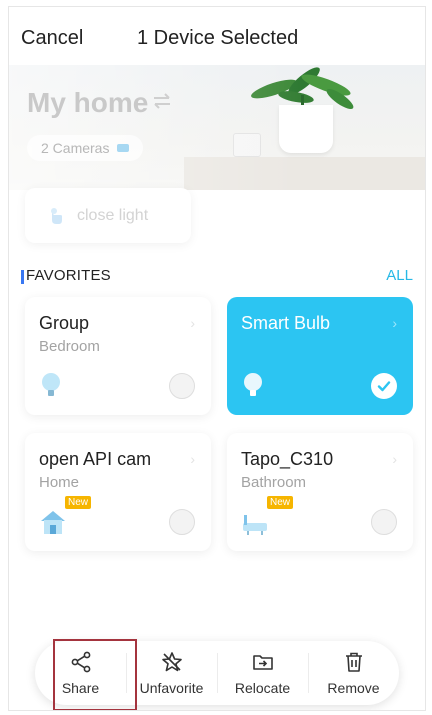 Image resolution: width=432 pixels, height=715 pixels. Describe the element at coordinates (262, 688) in the screenshot. I see `relocate-label: Relocate` at that location.